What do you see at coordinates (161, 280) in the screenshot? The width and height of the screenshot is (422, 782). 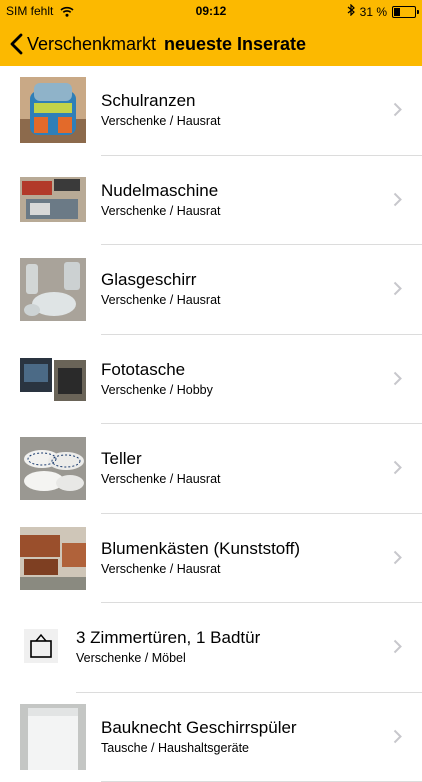 I see `listing-title: Glasgeschirr` at bounding box center [161, 280].